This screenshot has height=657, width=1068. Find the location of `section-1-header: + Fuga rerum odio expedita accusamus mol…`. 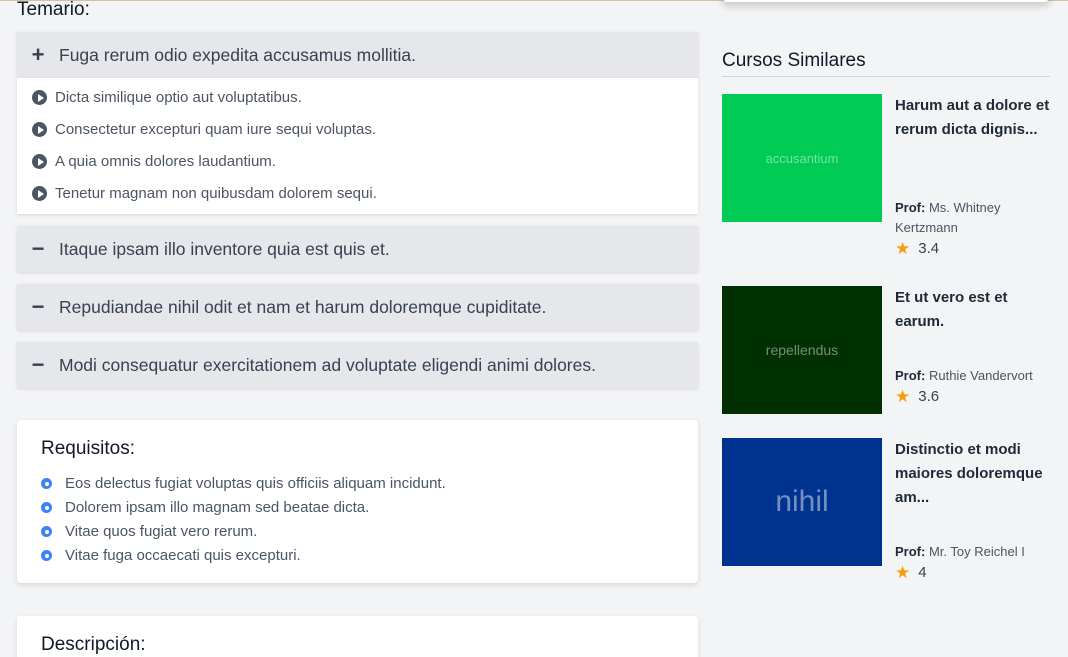

section-1-header: + Fuga rerum odio expedita accusamus mol… is located at coordinates (357, 55).